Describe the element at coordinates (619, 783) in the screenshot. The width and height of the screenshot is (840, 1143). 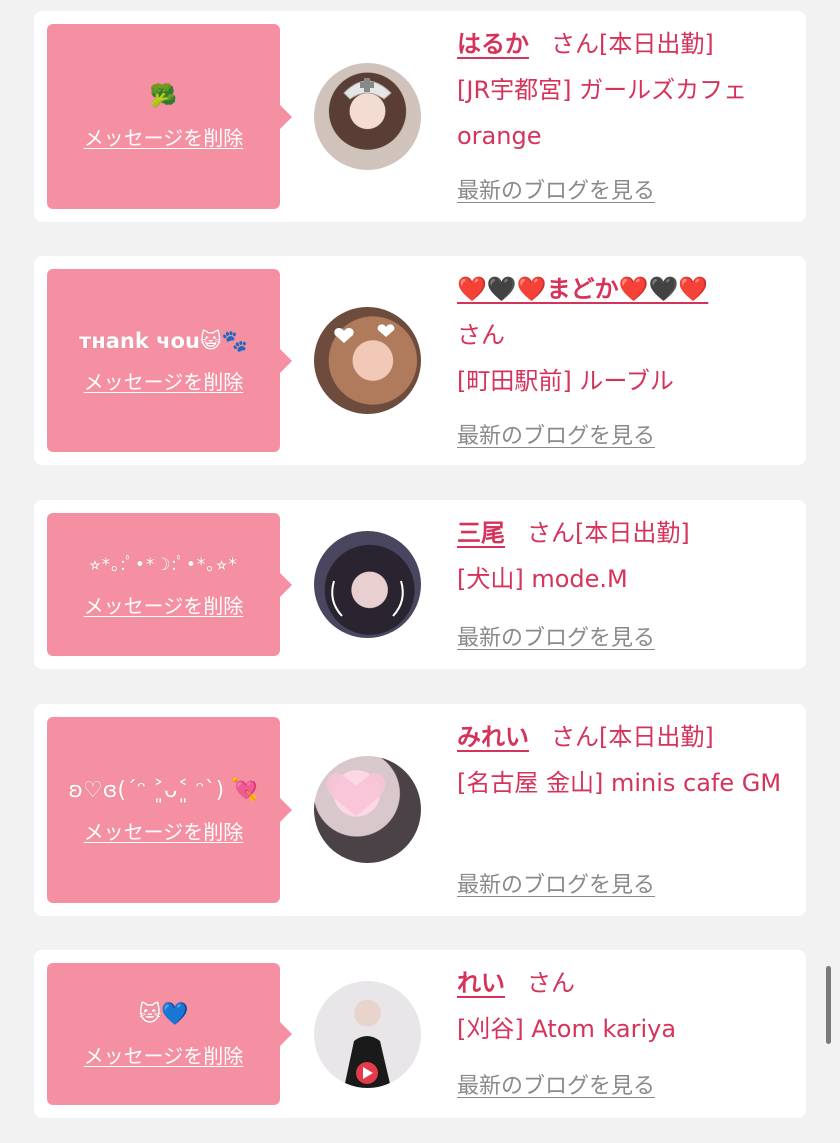
I see `shop-name: [名古屋 金山] minis cafe GM` at that location.